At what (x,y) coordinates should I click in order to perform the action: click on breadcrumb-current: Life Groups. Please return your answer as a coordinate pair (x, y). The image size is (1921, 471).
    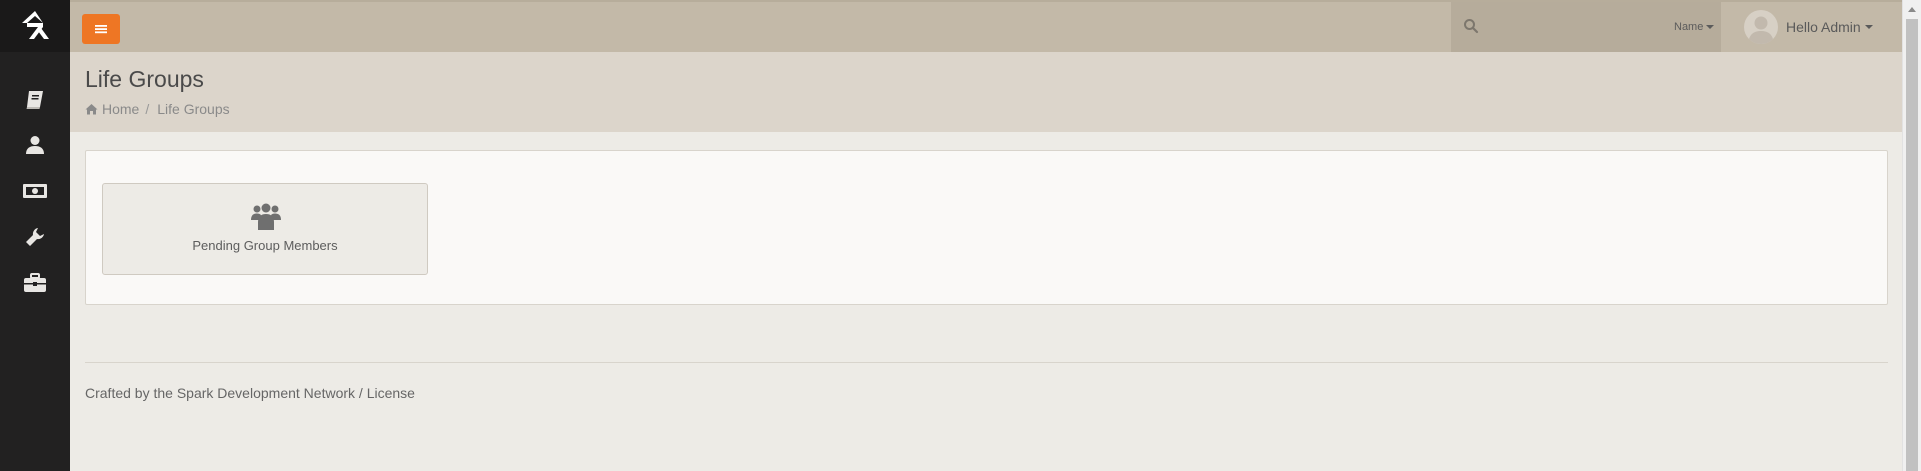
    Looking at the image, I should click on (193, 109).